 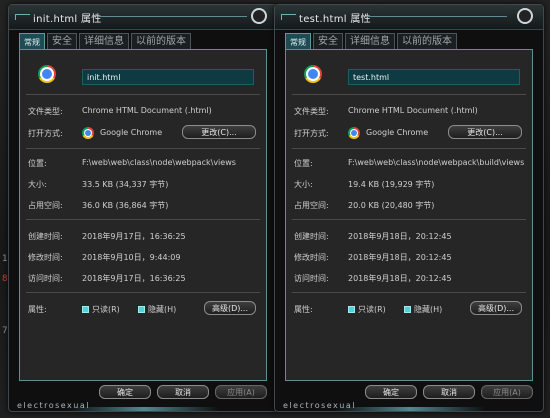 I want to click on size-value: 19.4 KB (19,929 字节), so click(x=391, y=184).